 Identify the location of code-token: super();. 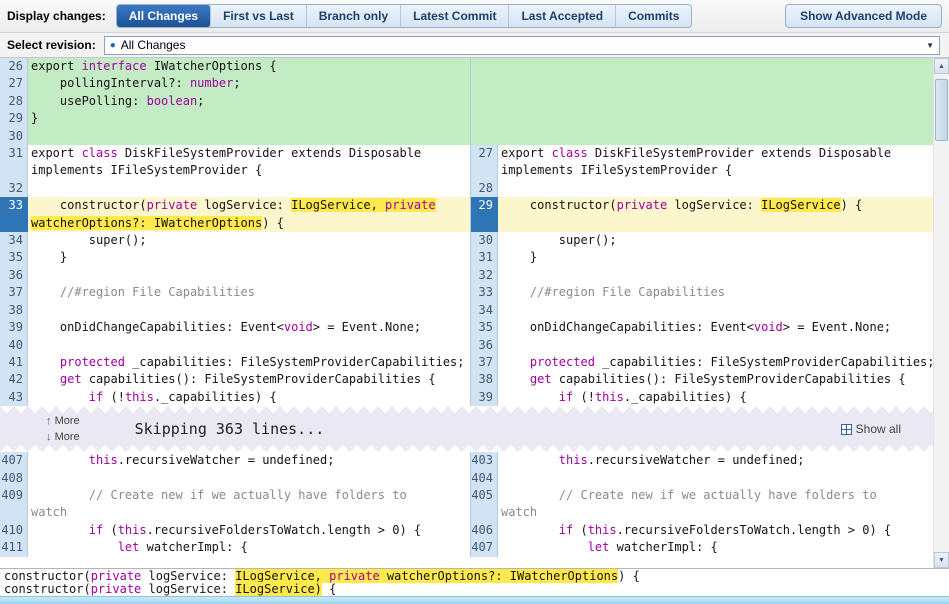
(89, 240).